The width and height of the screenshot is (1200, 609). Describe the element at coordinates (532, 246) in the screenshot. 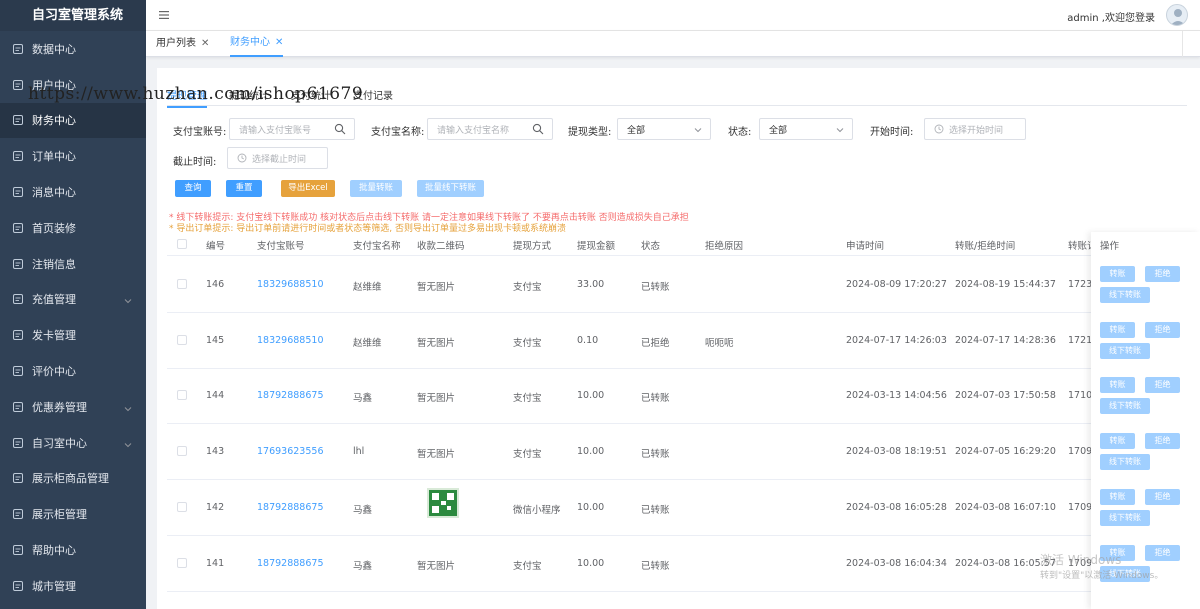

I see `th-method: 提现方式` at that location.